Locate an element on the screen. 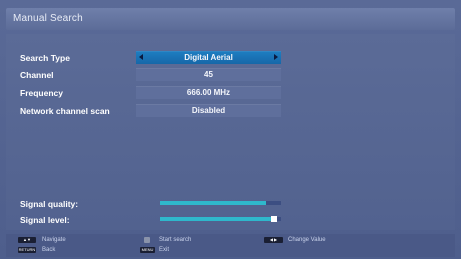  signal-level-fill is located at coordinates (215, 219).